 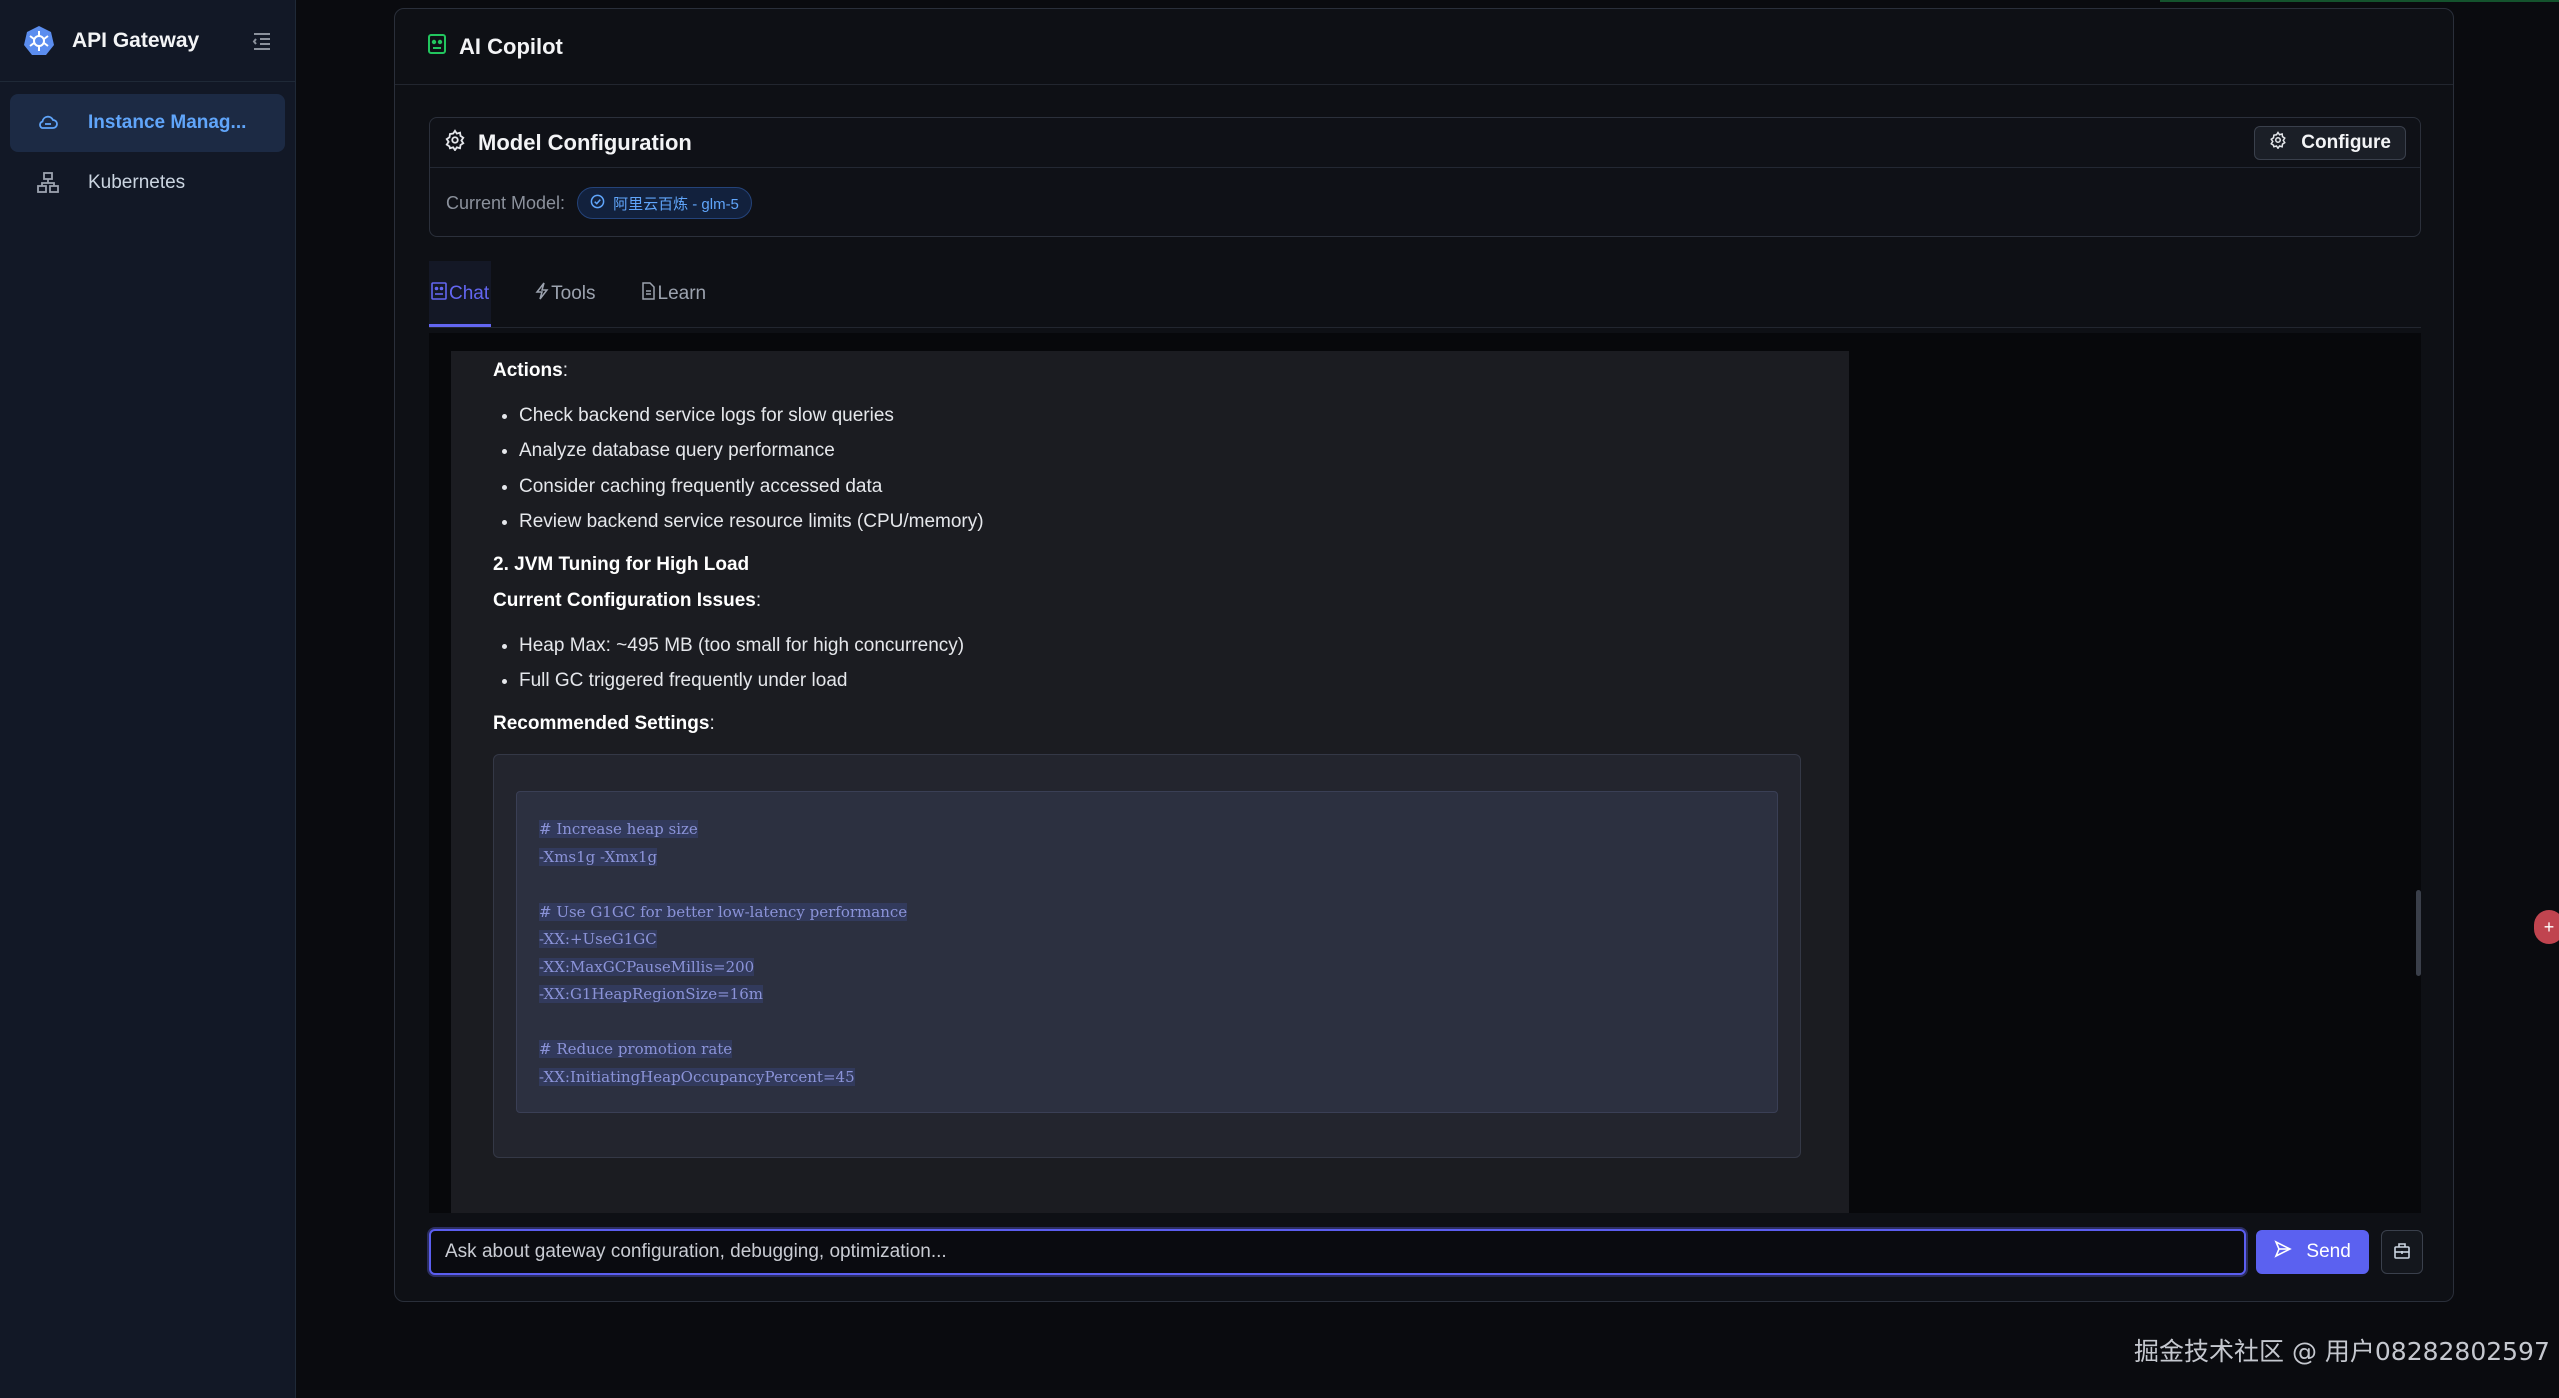 I want to click on kubernetes-logo-icon, so click(x=39, y=41).